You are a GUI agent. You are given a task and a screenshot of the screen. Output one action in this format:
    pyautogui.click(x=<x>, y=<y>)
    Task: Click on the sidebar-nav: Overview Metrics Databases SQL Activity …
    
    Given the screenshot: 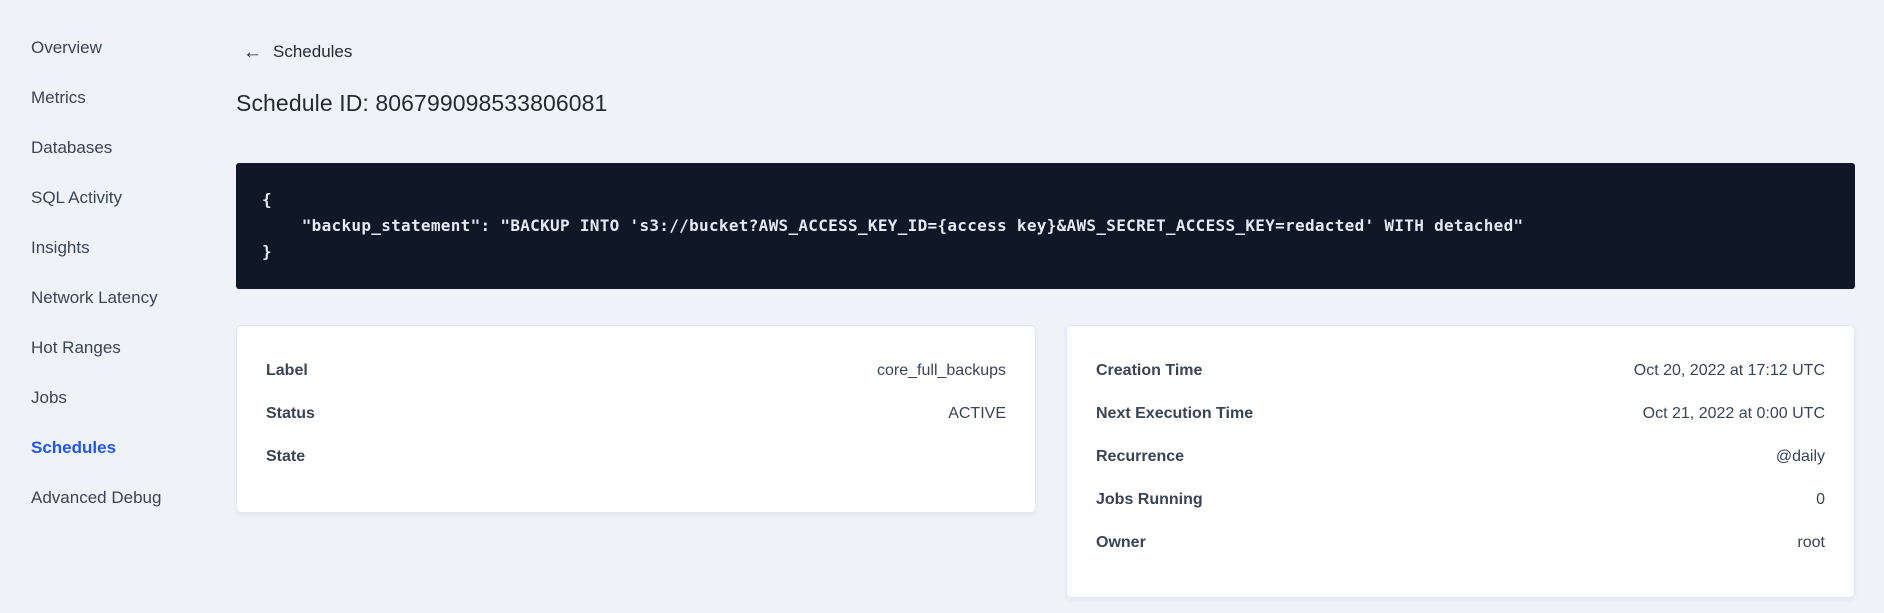 What is the action you would take?
    pyautogui.click(x=118, y=273)
    